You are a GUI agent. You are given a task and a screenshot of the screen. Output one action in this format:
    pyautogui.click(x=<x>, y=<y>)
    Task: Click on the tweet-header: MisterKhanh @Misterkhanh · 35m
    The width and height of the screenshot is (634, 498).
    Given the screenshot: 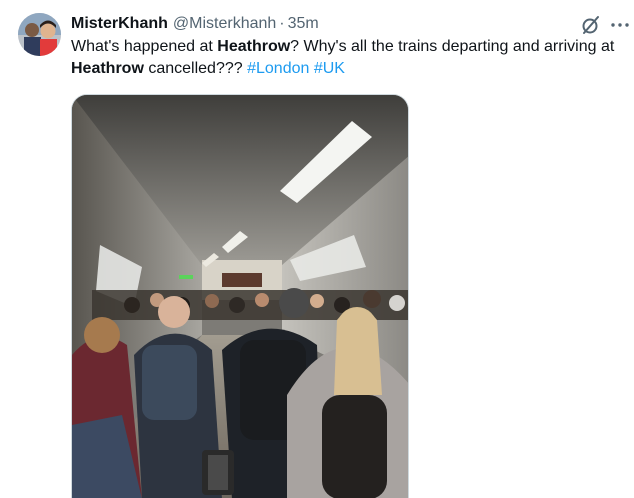 What is the action you would take?
    pyautogui.click(x=195, y=24)
    